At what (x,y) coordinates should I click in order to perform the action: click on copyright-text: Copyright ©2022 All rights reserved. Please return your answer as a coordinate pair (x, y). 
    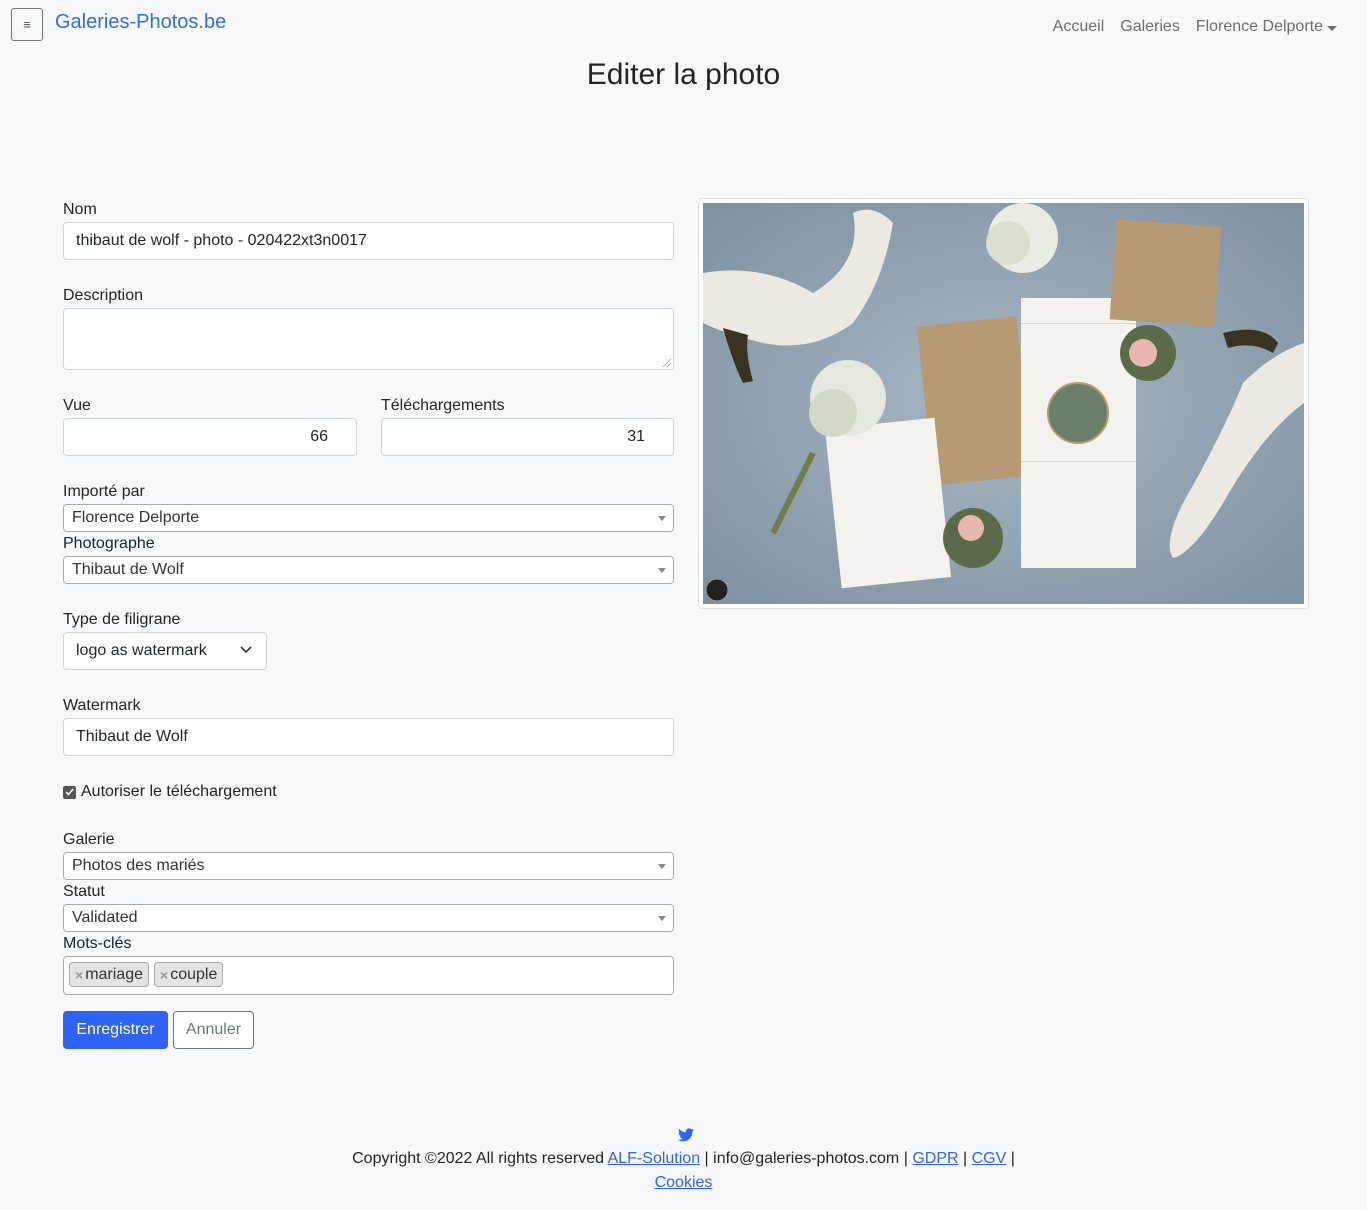
    Looking at the image, I should click on (478, 1158).